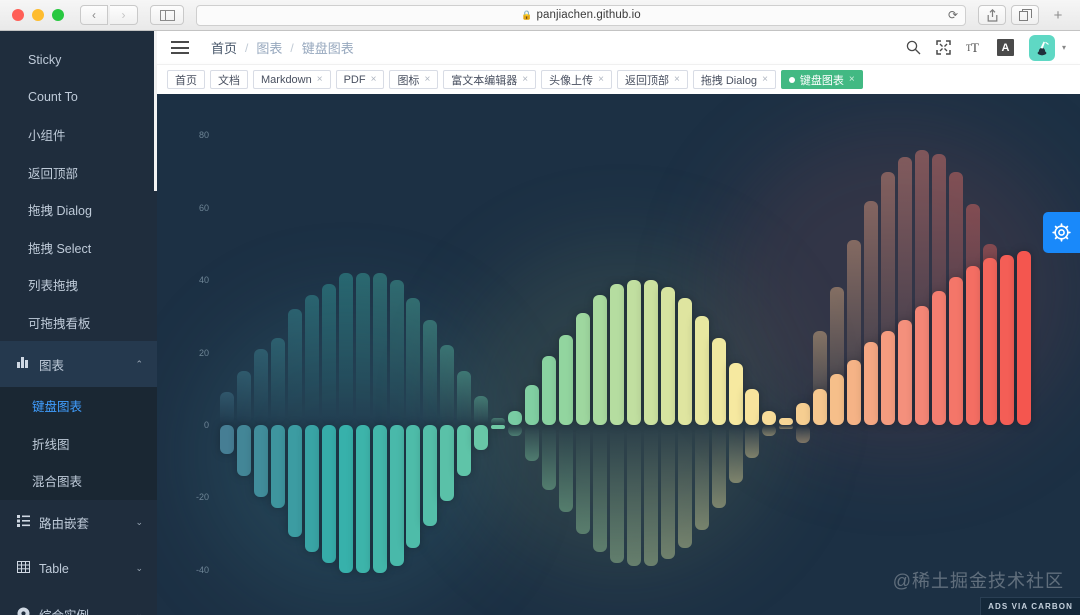  What do you see at coordinates (408, 80) in the screenshot?
I see `tab-label: 图标` at bounding box center [408, 80].